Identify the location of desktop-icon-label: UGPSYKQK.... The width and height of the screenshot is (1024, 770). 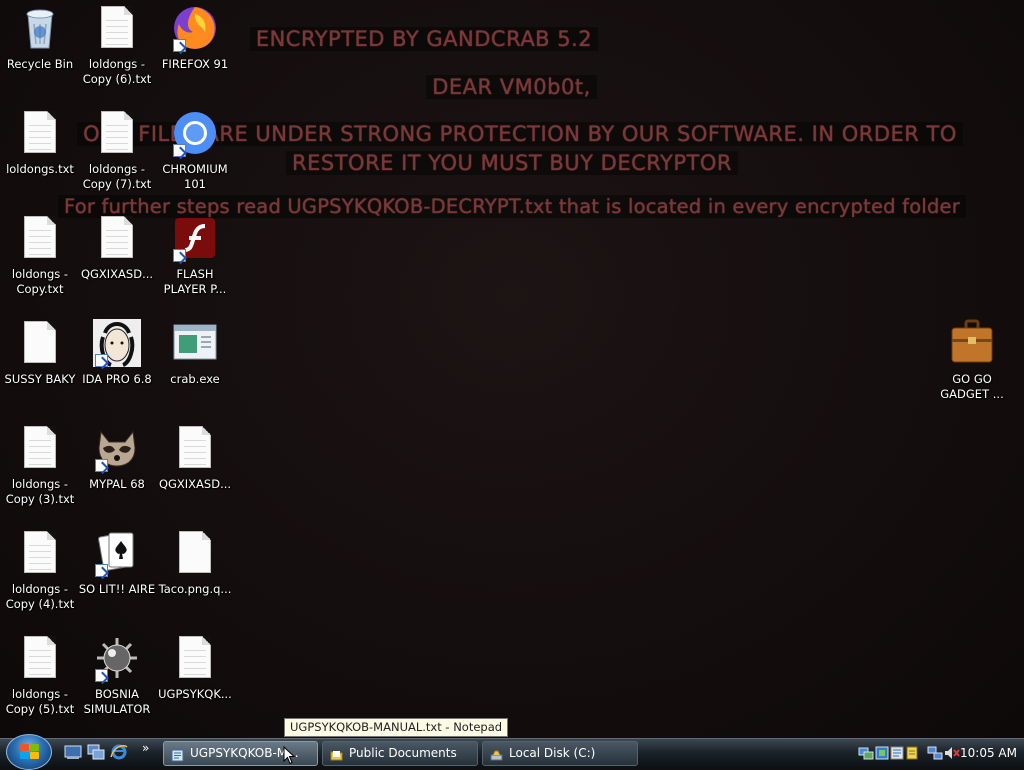
(195, 694).